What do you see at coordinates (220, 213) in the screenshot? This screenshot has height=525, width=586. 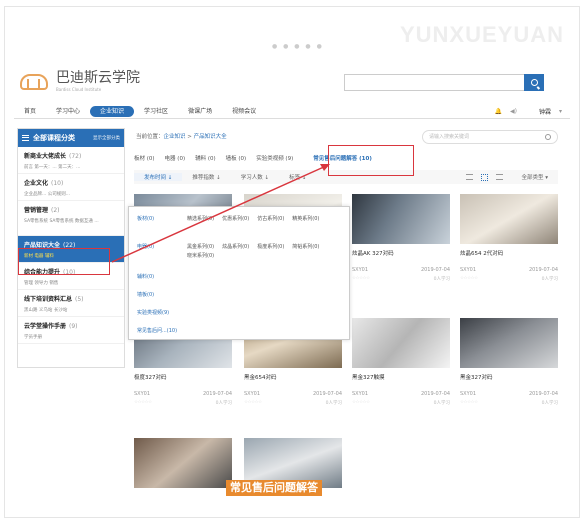 I see `annotation-arrow` at bounding box center [220, 213].